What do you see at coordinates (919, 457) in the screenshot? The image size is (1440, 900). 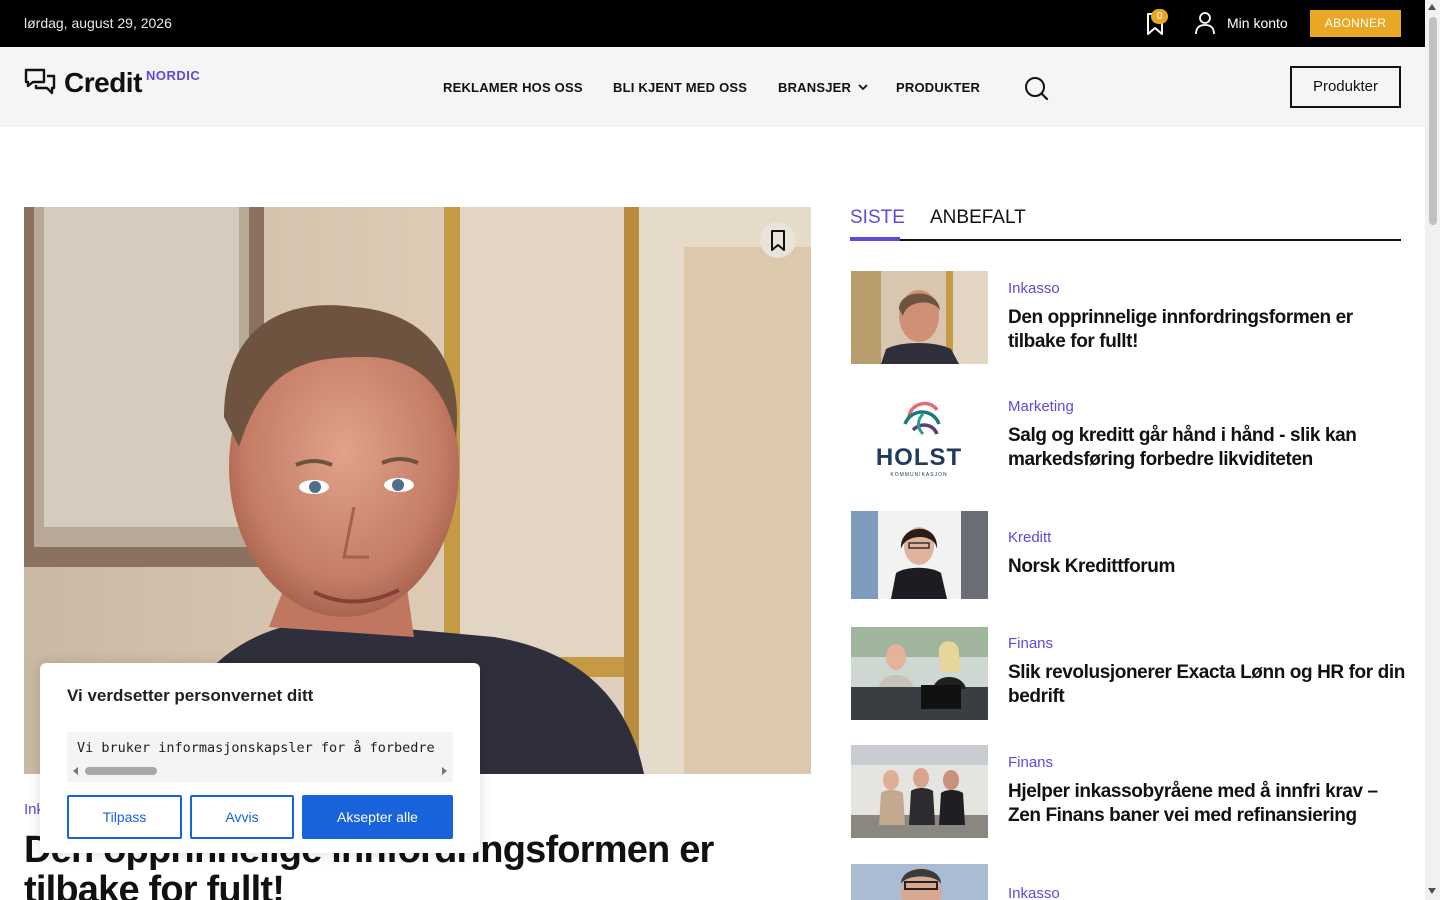 I see `holst-logo-text: HOLST` at bounding box center [919, 457].